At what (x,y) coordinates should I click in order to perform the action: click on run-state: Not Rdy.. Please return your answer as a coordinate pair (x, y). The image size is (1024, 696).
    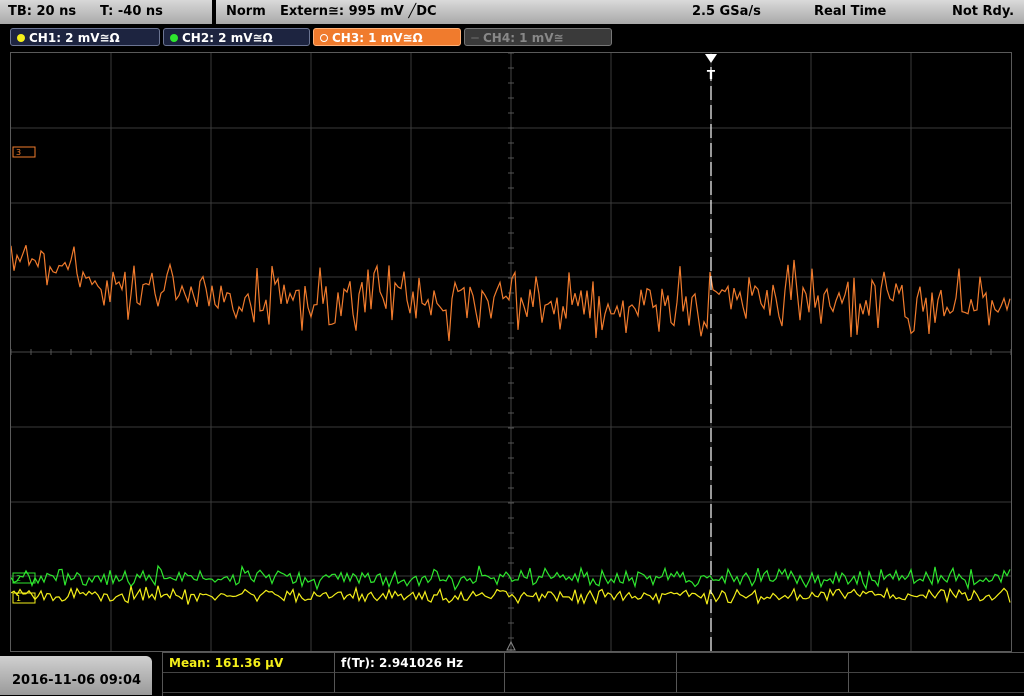
    Looking at the image, I should click on (983, 11).